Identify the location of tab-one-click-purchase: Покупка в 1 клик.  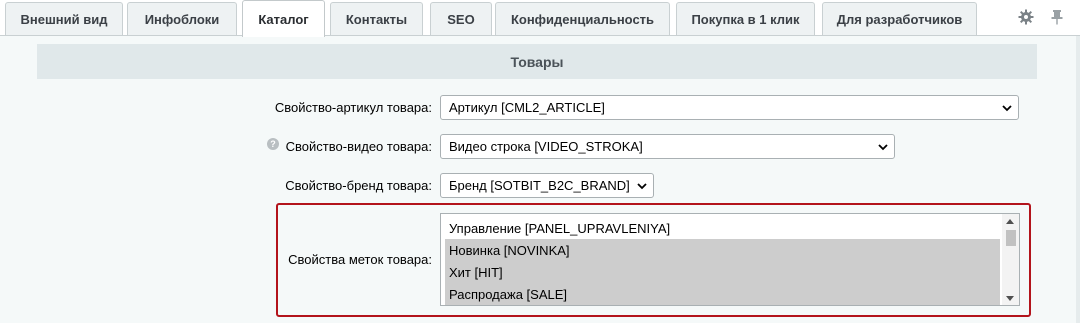
(745, 19).